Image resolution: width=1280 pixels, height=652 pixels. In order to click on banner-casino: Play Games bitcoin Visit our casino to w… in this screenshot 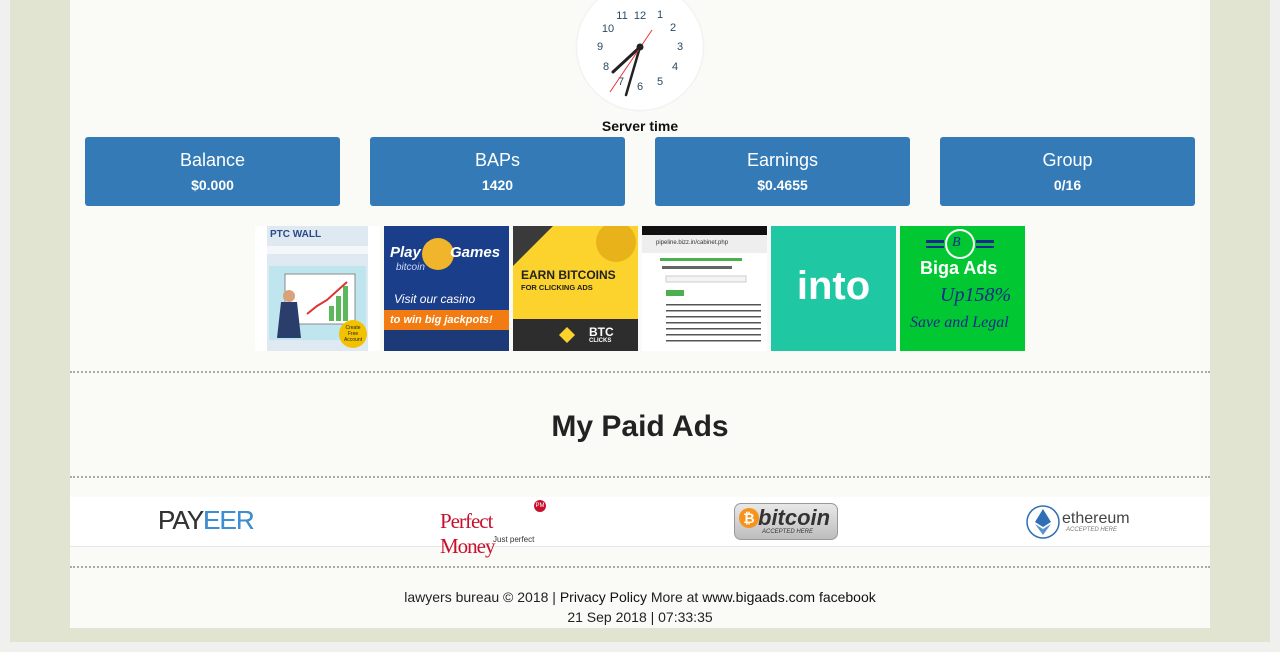, I will do `click(446, 288)`.